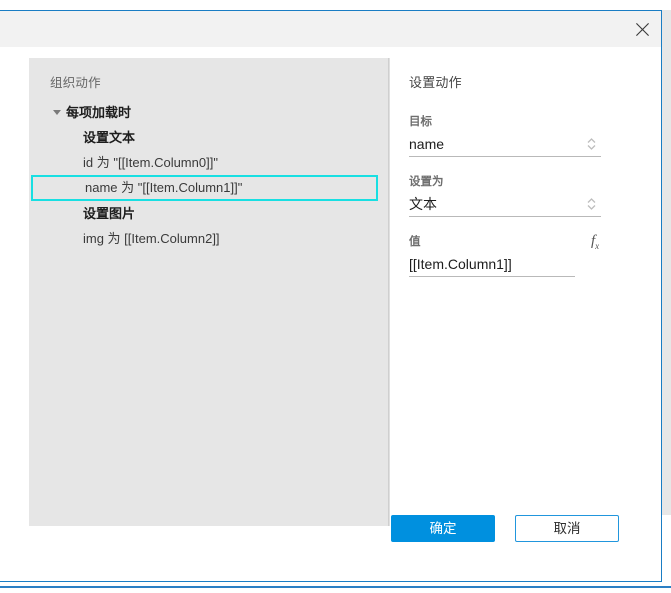  I want to click on organize-actions-heading: 组织动作, so click(75, 83).